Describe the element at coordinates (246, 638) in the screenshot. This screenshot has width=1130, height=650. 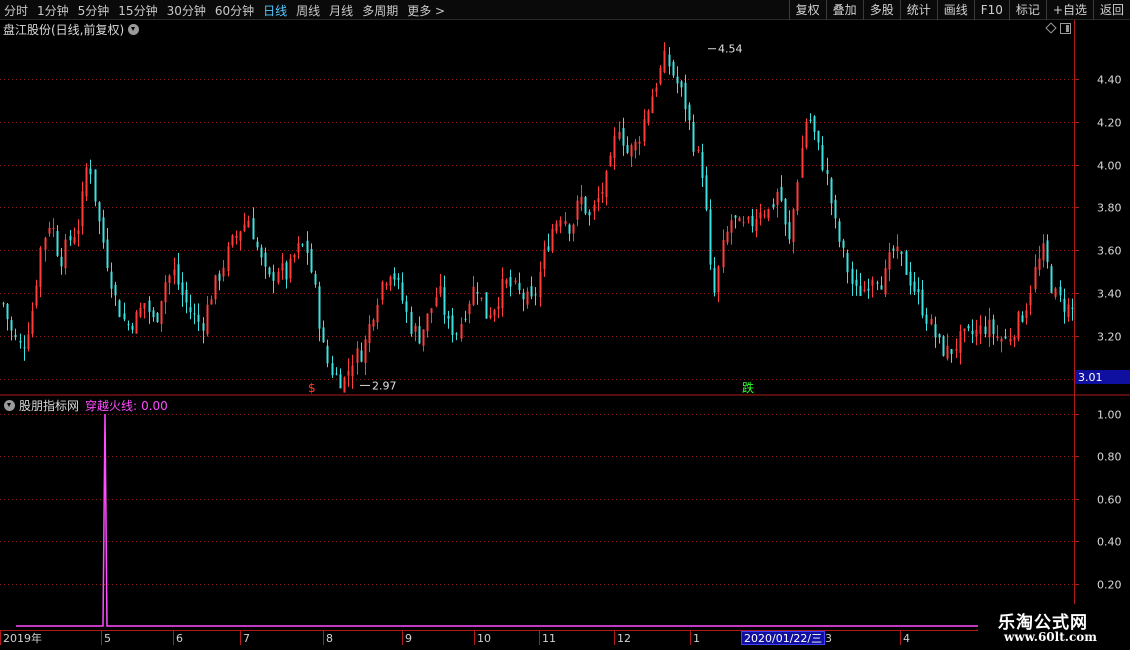
I see `month-tick-label: 7` at that location.